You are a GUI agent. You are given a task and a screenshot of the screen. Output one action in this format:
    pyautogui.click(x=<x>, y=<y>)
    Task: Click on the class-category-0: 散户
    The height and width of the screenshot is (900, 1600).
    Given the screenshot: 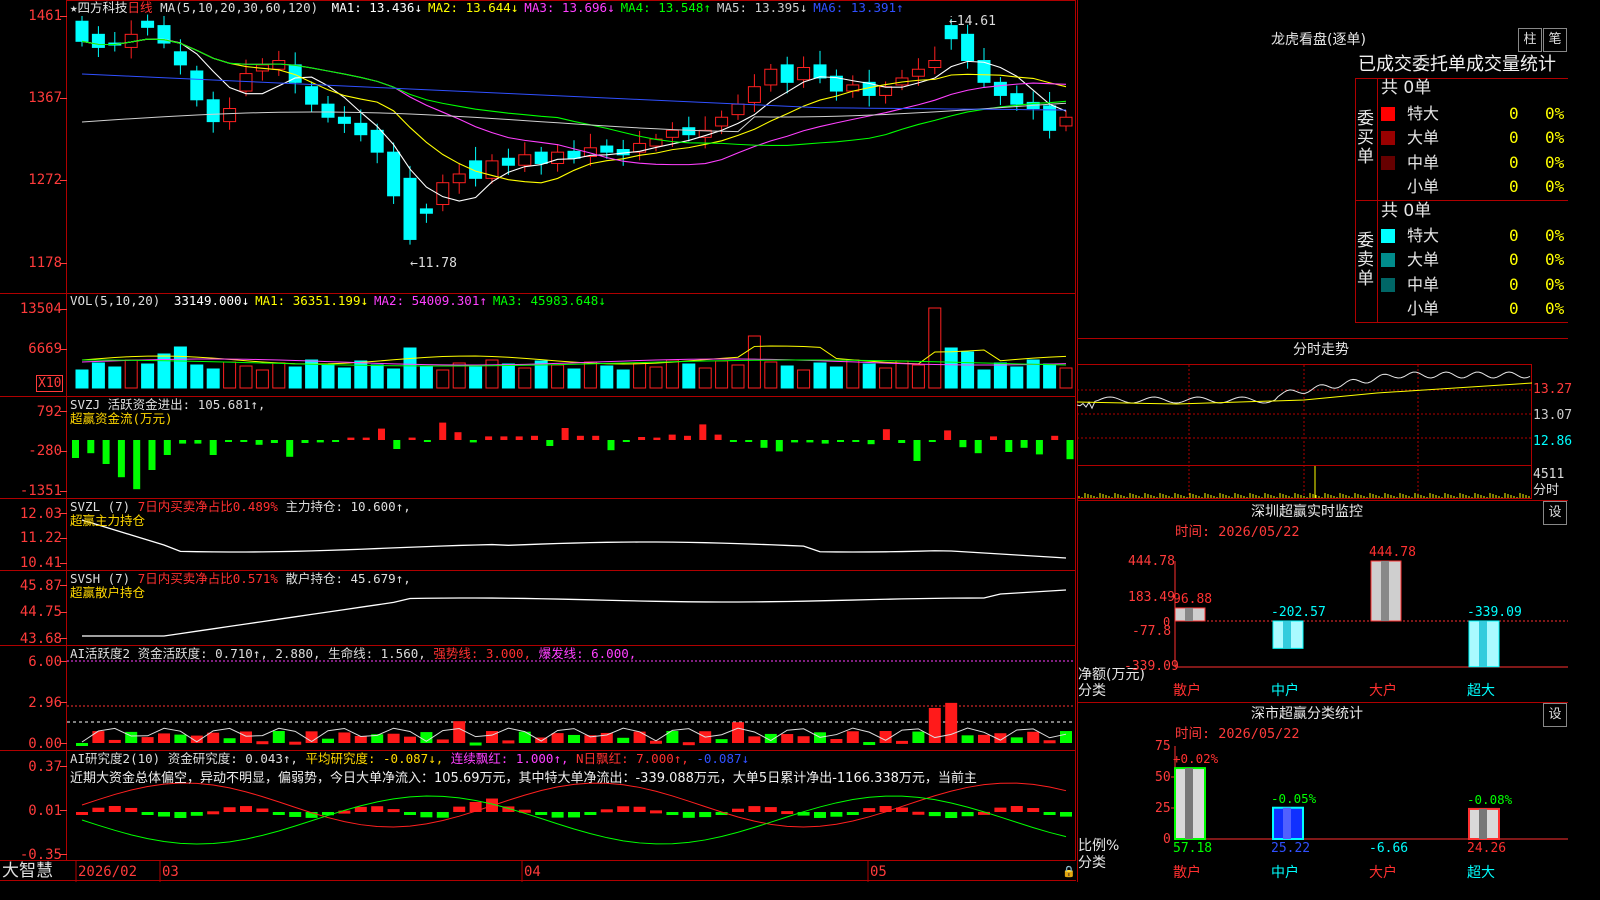 What is the action you would take?
    pyautogui.click(x=1187, y=873)
    